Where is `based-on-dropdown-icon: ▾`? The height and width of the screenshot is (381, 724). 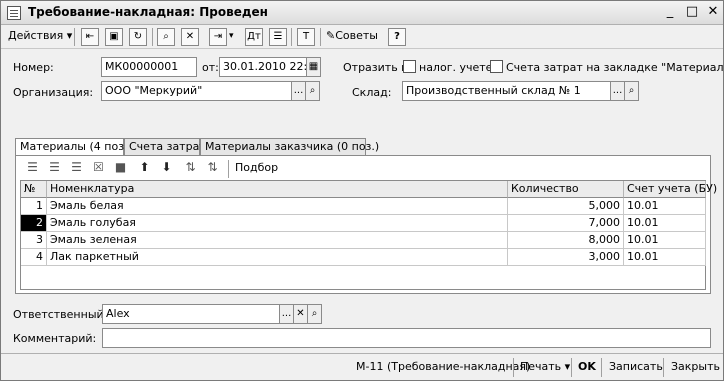 based-on-dropdown-icon: ▾ is located at coordinates (231, 37).